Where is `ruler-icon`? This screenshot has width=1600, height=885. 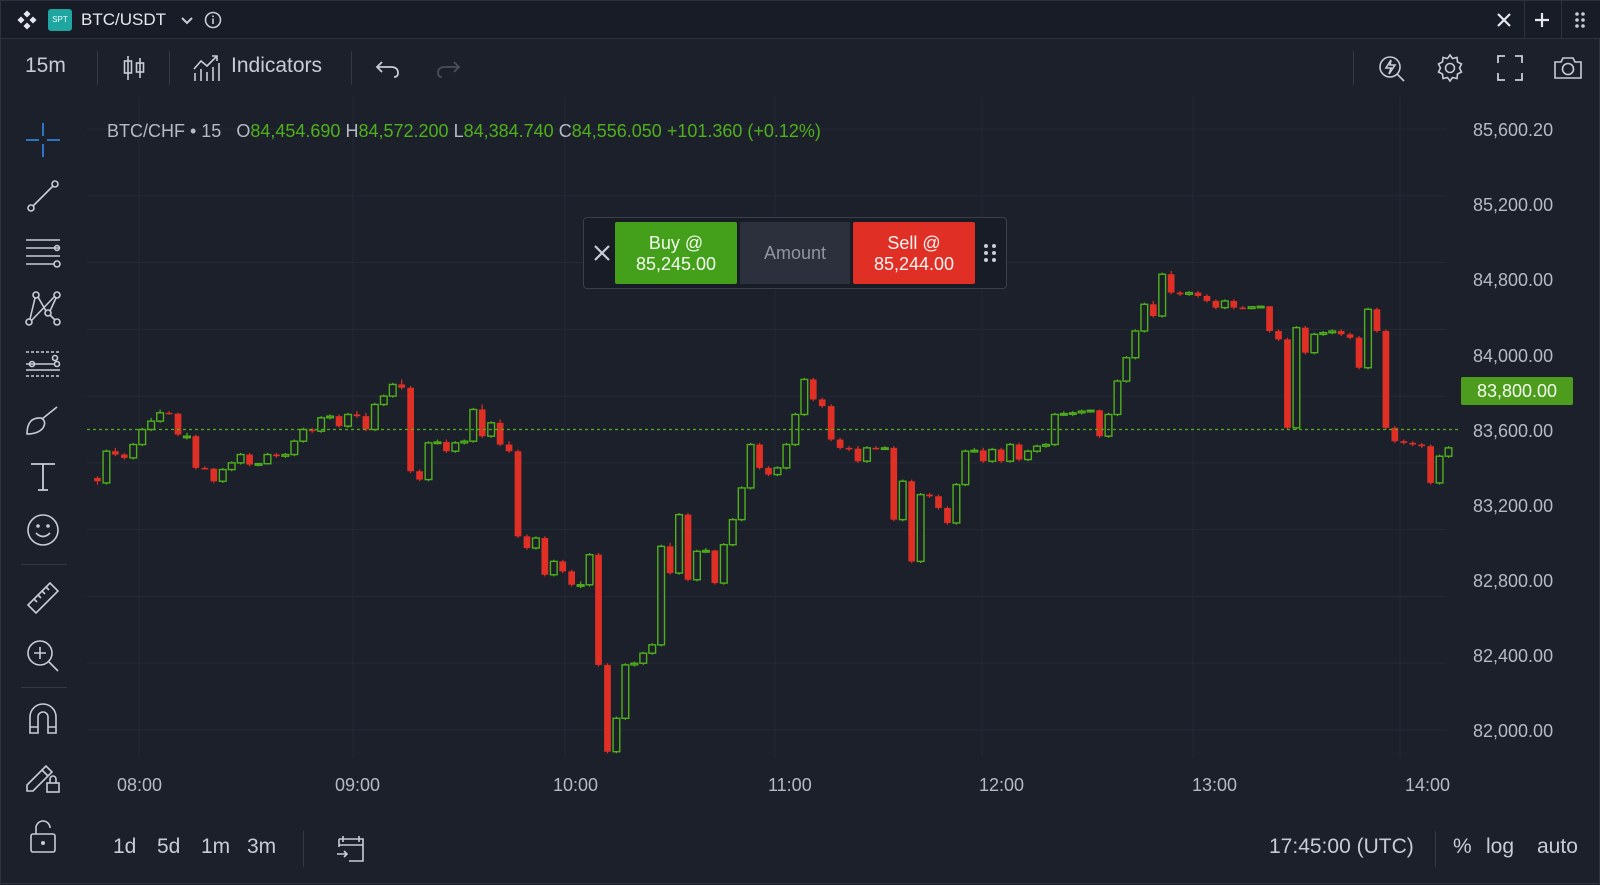 ruler-icon is located at coordinates (43, 598).